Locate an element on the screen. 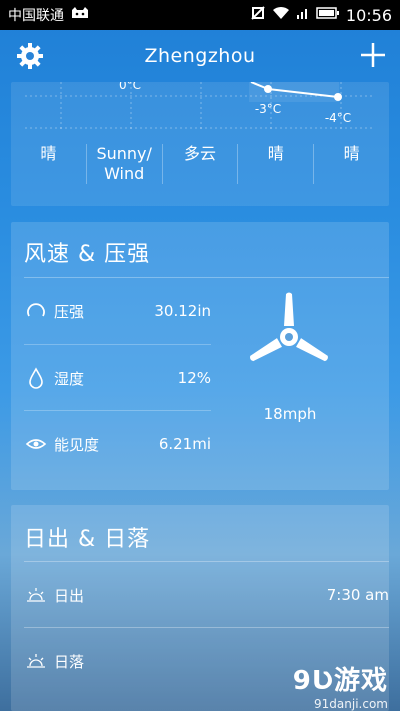 The width and height of the screenshot is (400, 711). watermark: 9Ʋ游戏 91danji.com is located at coordinates (340, 685).